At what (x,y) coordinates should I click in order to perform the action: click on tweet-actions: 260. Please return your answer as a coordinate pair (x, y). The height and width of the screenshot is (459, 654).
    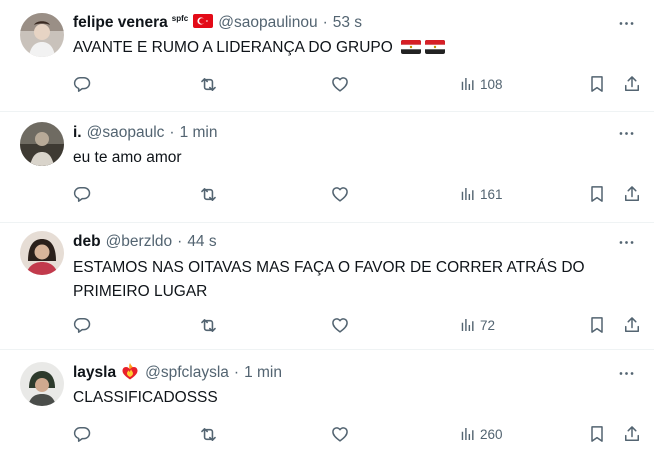
    Looking at the image, I should click on (327, 434).